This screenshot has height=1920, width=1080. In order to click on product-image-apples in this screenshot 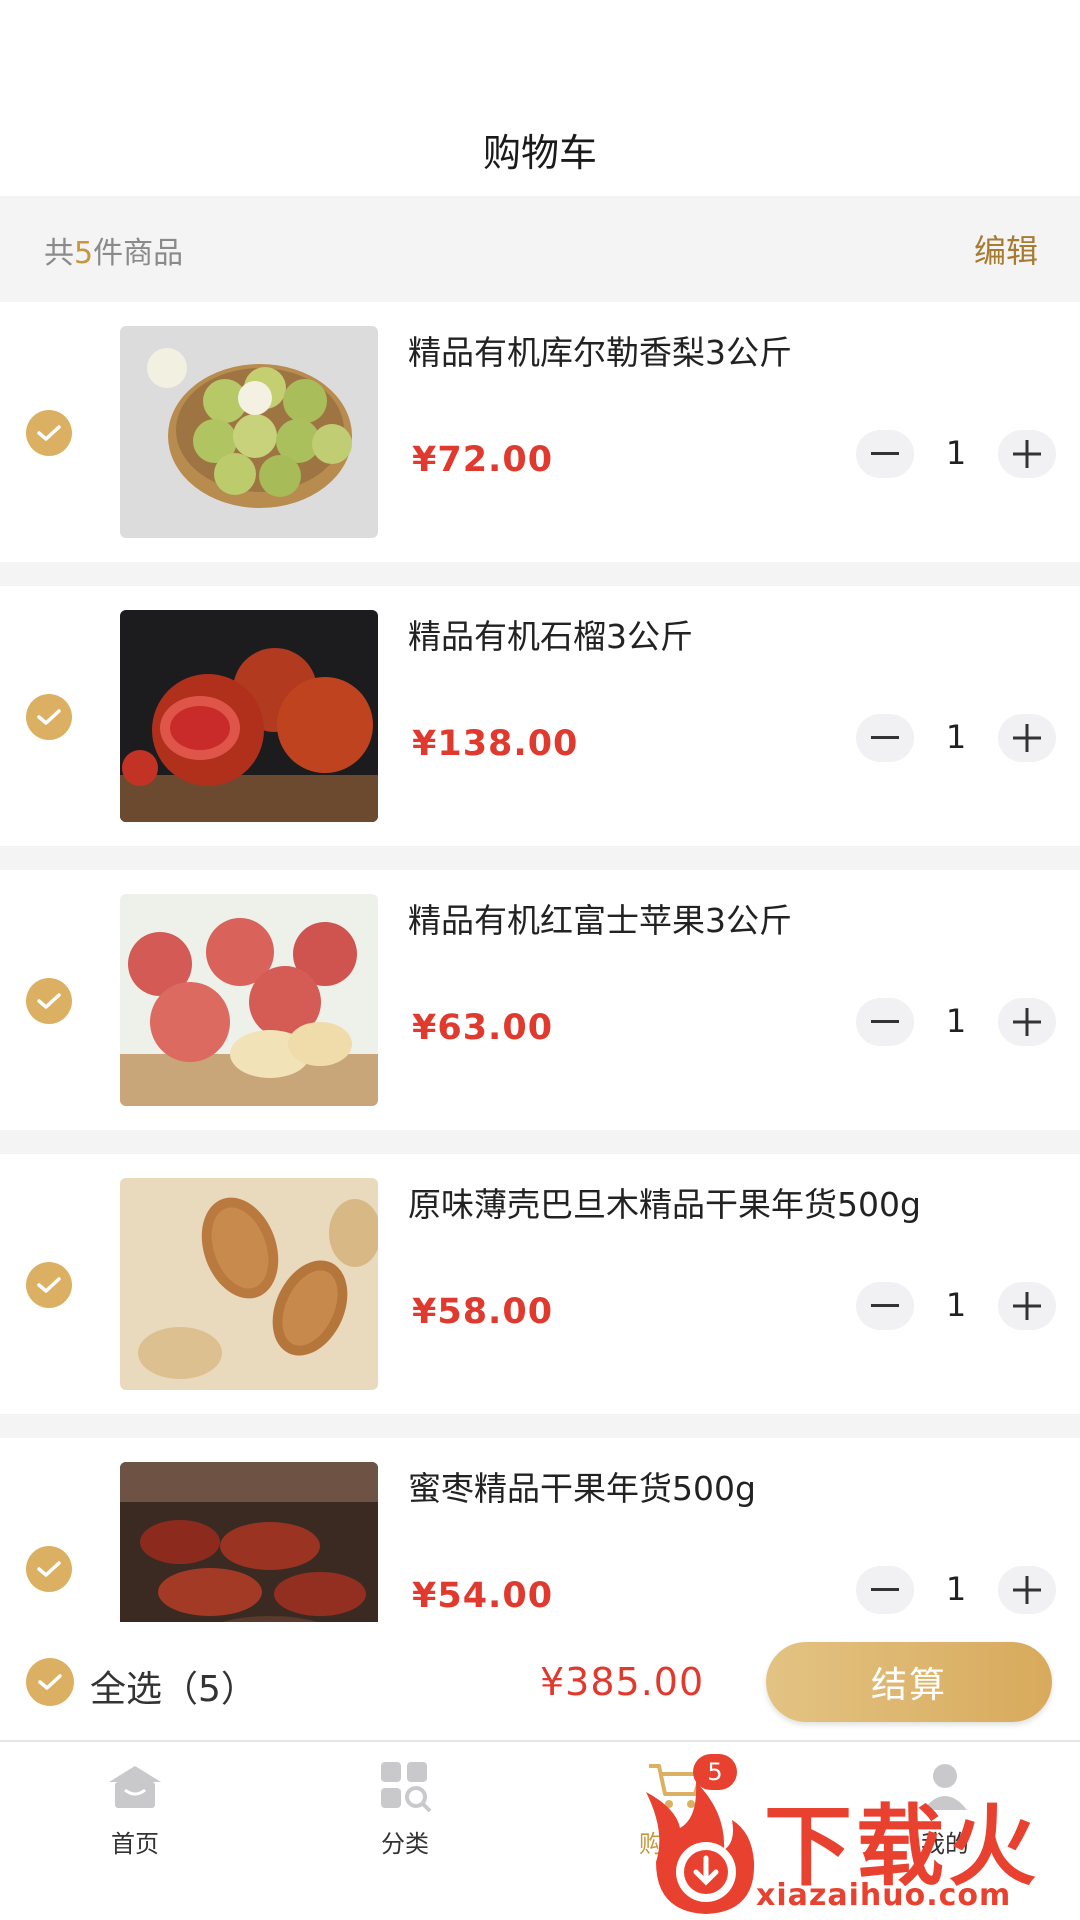, I will do `click(249, 1000)`.